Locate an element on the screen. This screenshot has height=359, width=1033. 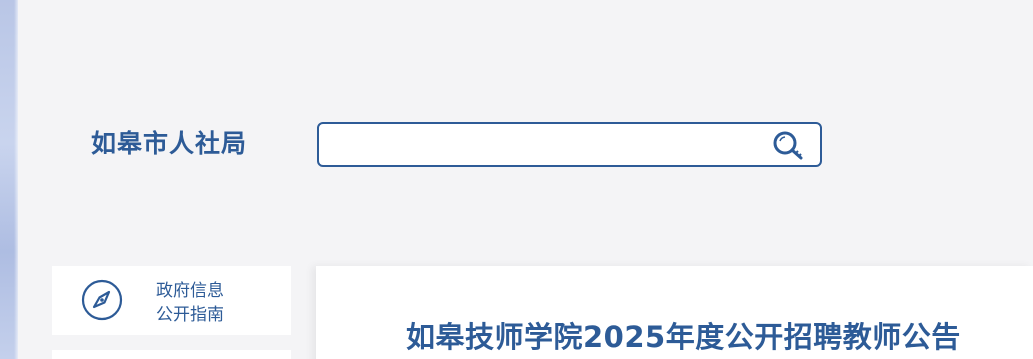
article-title: 如皋技师学院2025年度公开招聘教师公告 is located at coordinates (683, 337).